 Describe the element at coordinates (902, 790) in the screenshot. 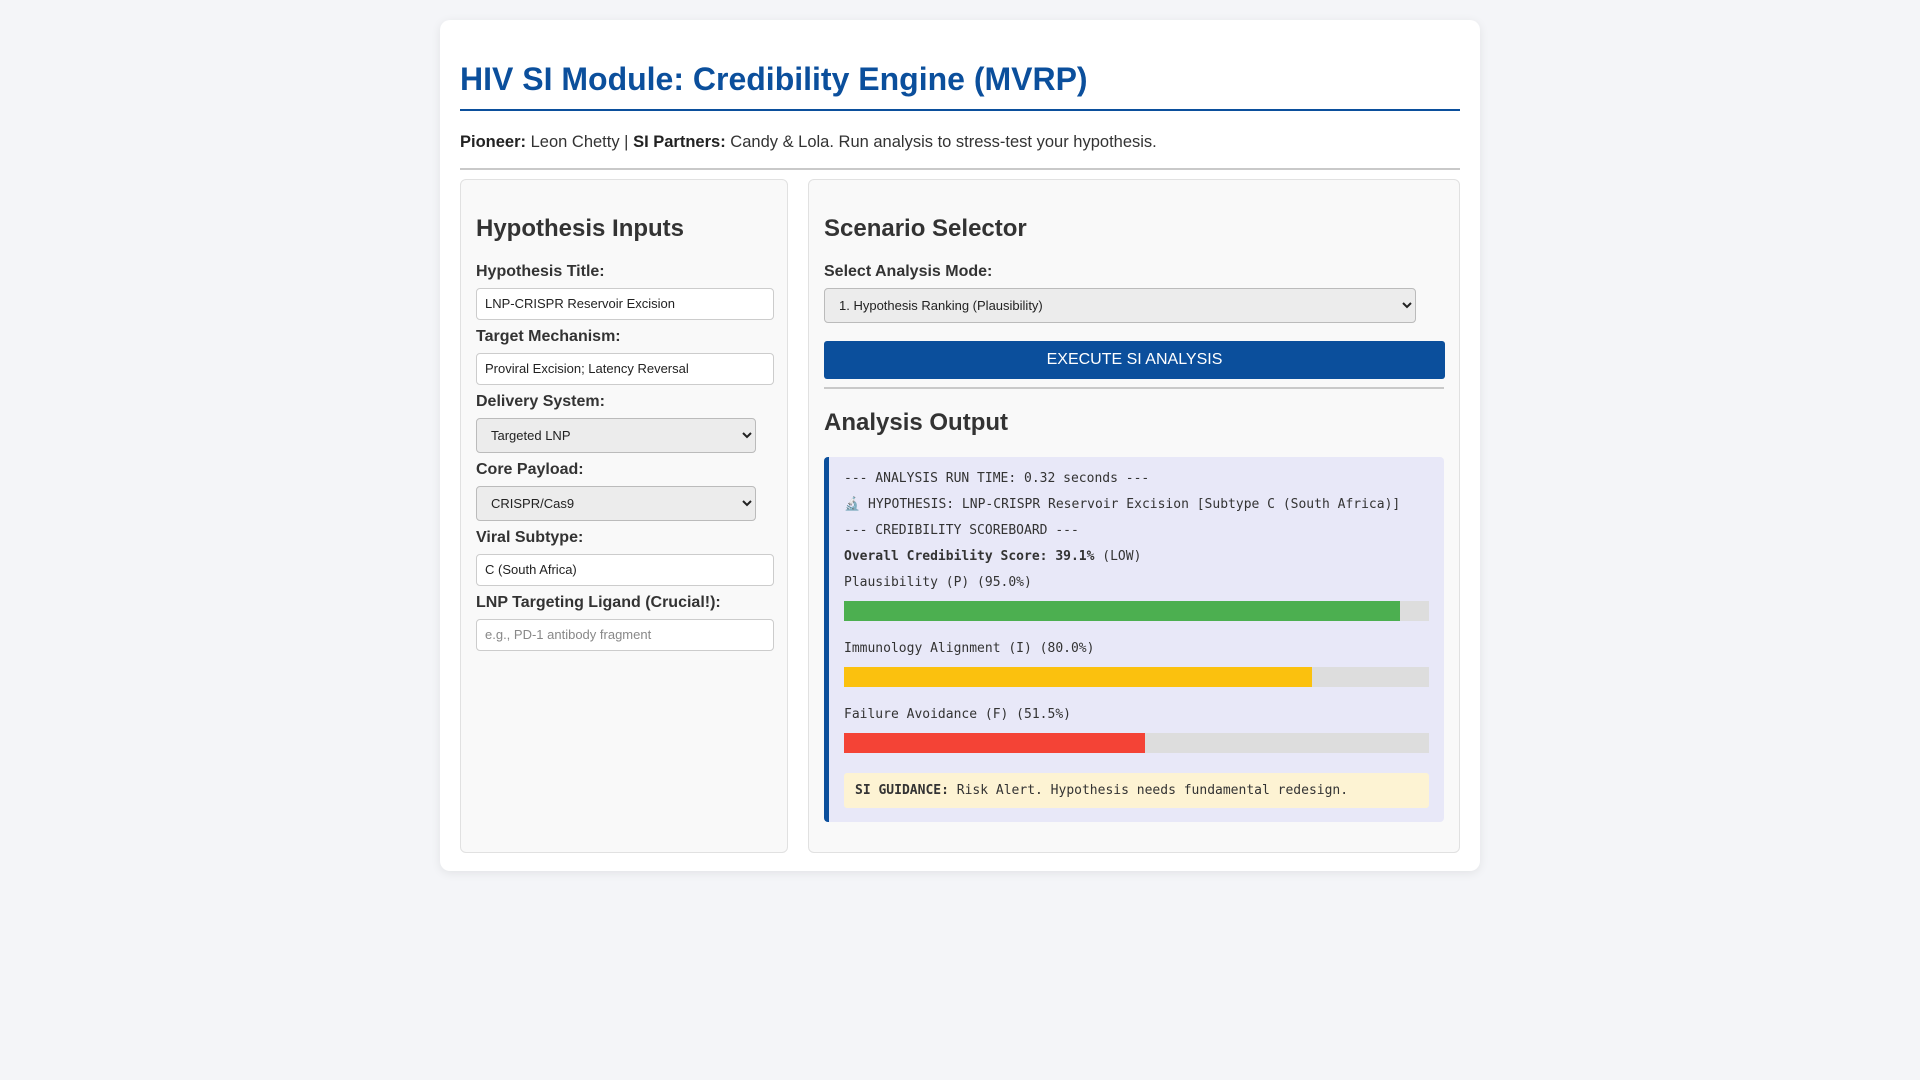

I see `guidance-label: SI GUIDANCE:` at that location.